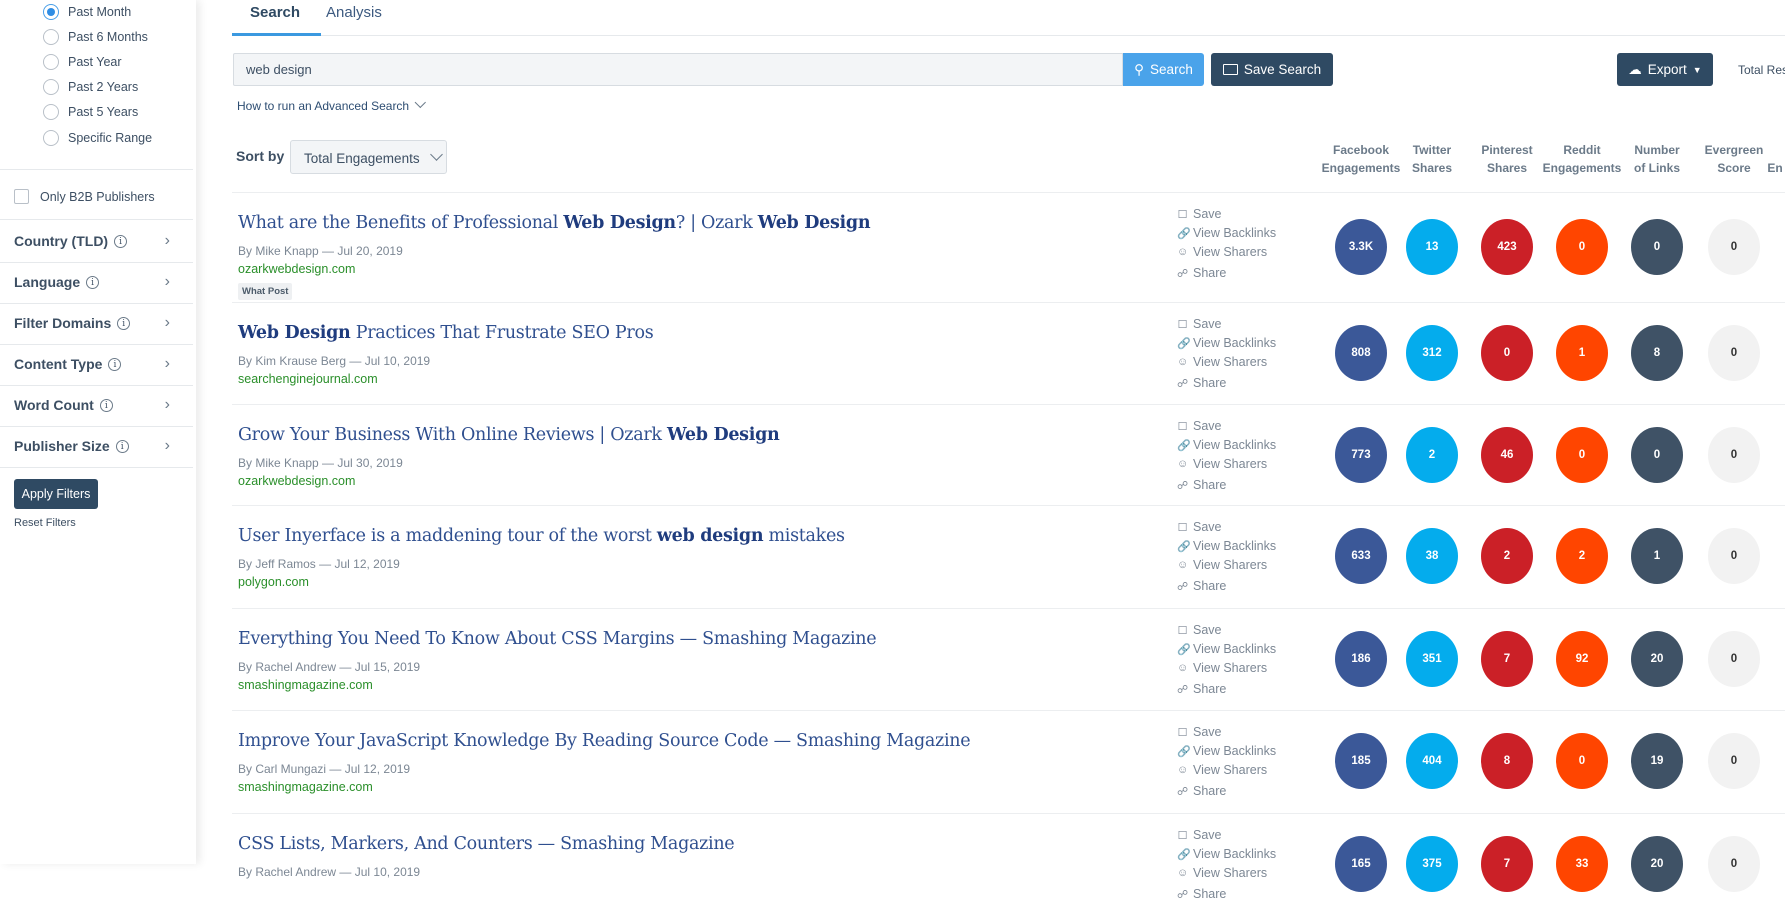  I want to click on reddit-metric: 1, so click(1582, 353).